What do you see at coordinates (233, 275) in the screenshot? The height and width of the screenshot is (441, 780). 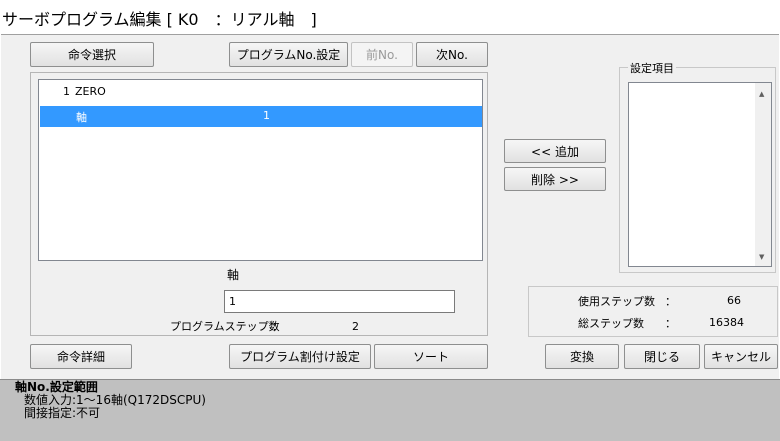 I see `field-label: 軸` at bounding box center [233, 275].